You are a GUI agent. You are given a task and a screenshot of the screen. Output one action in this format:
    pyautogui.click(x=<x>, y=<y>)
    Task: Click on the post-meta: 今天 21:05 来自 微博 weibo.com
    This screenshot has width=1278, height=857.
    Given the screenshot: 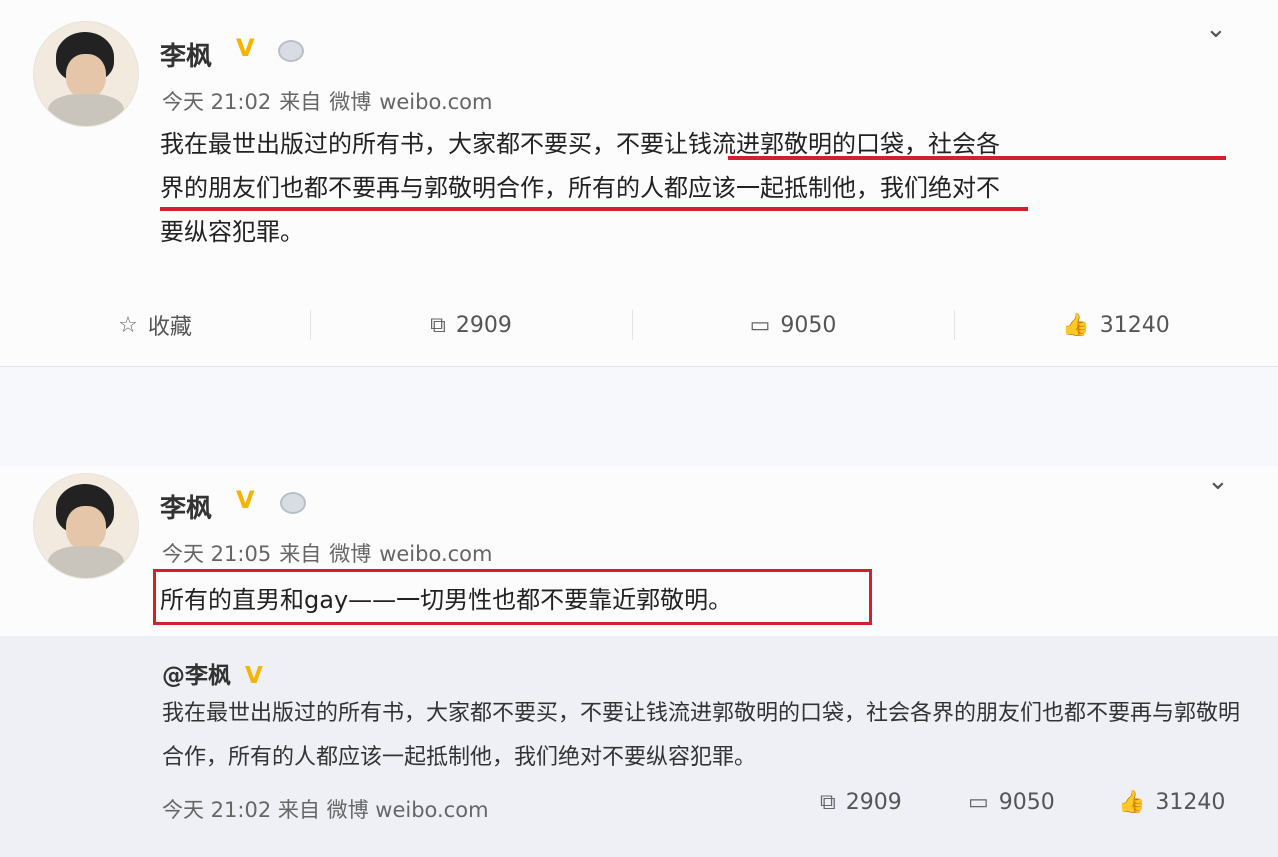 What is the action you would take?
    pyautogui.click(x=331, y=553)
    